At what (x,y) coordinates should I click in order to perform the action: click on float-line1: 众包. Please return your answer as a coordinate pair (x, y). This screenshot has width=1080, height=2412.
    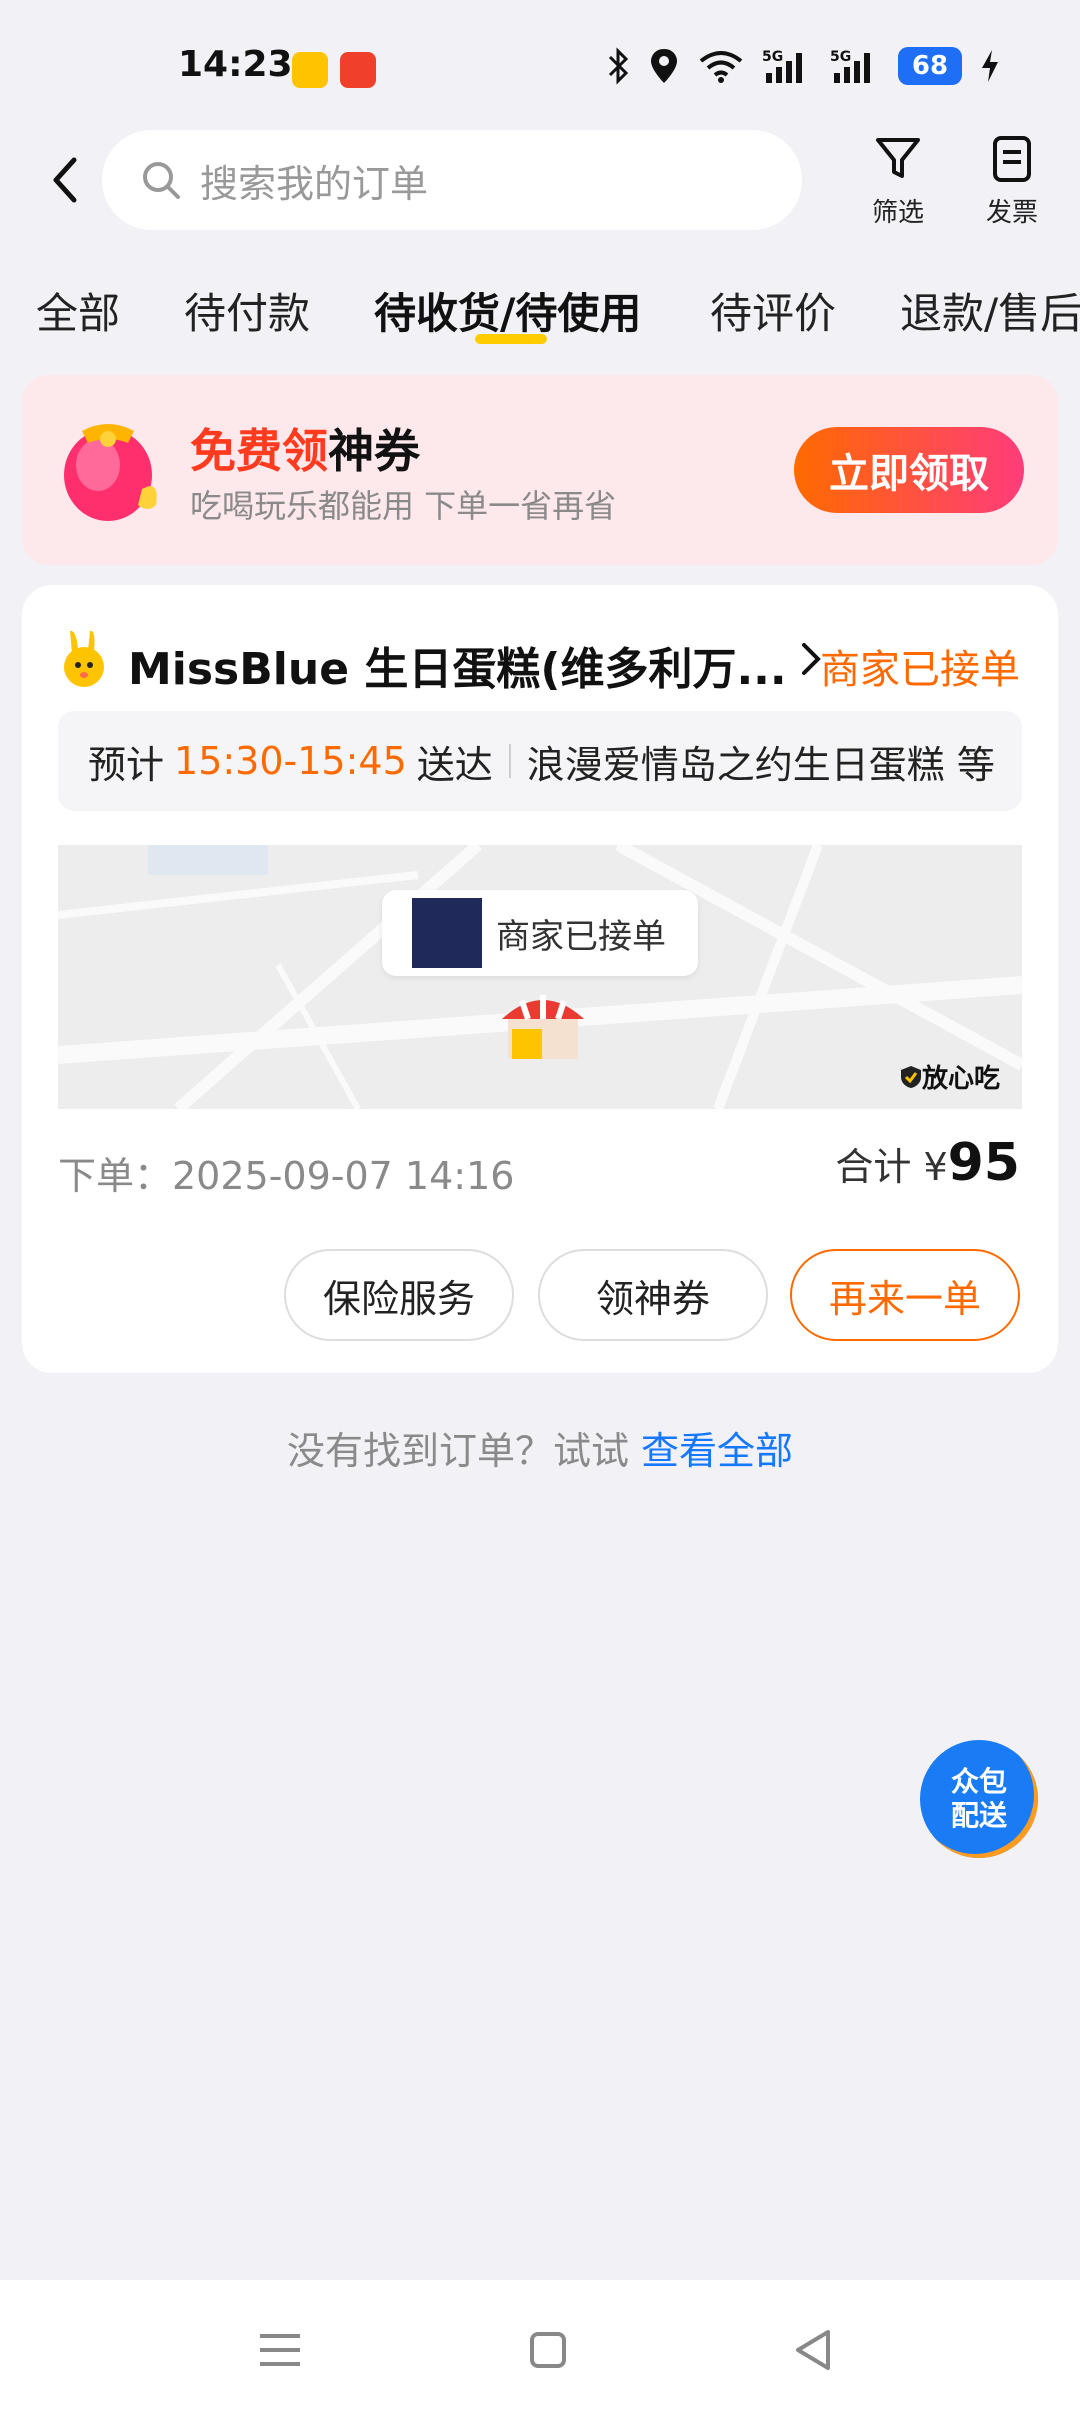
    Looking at the image, I should click on (978, 1781).